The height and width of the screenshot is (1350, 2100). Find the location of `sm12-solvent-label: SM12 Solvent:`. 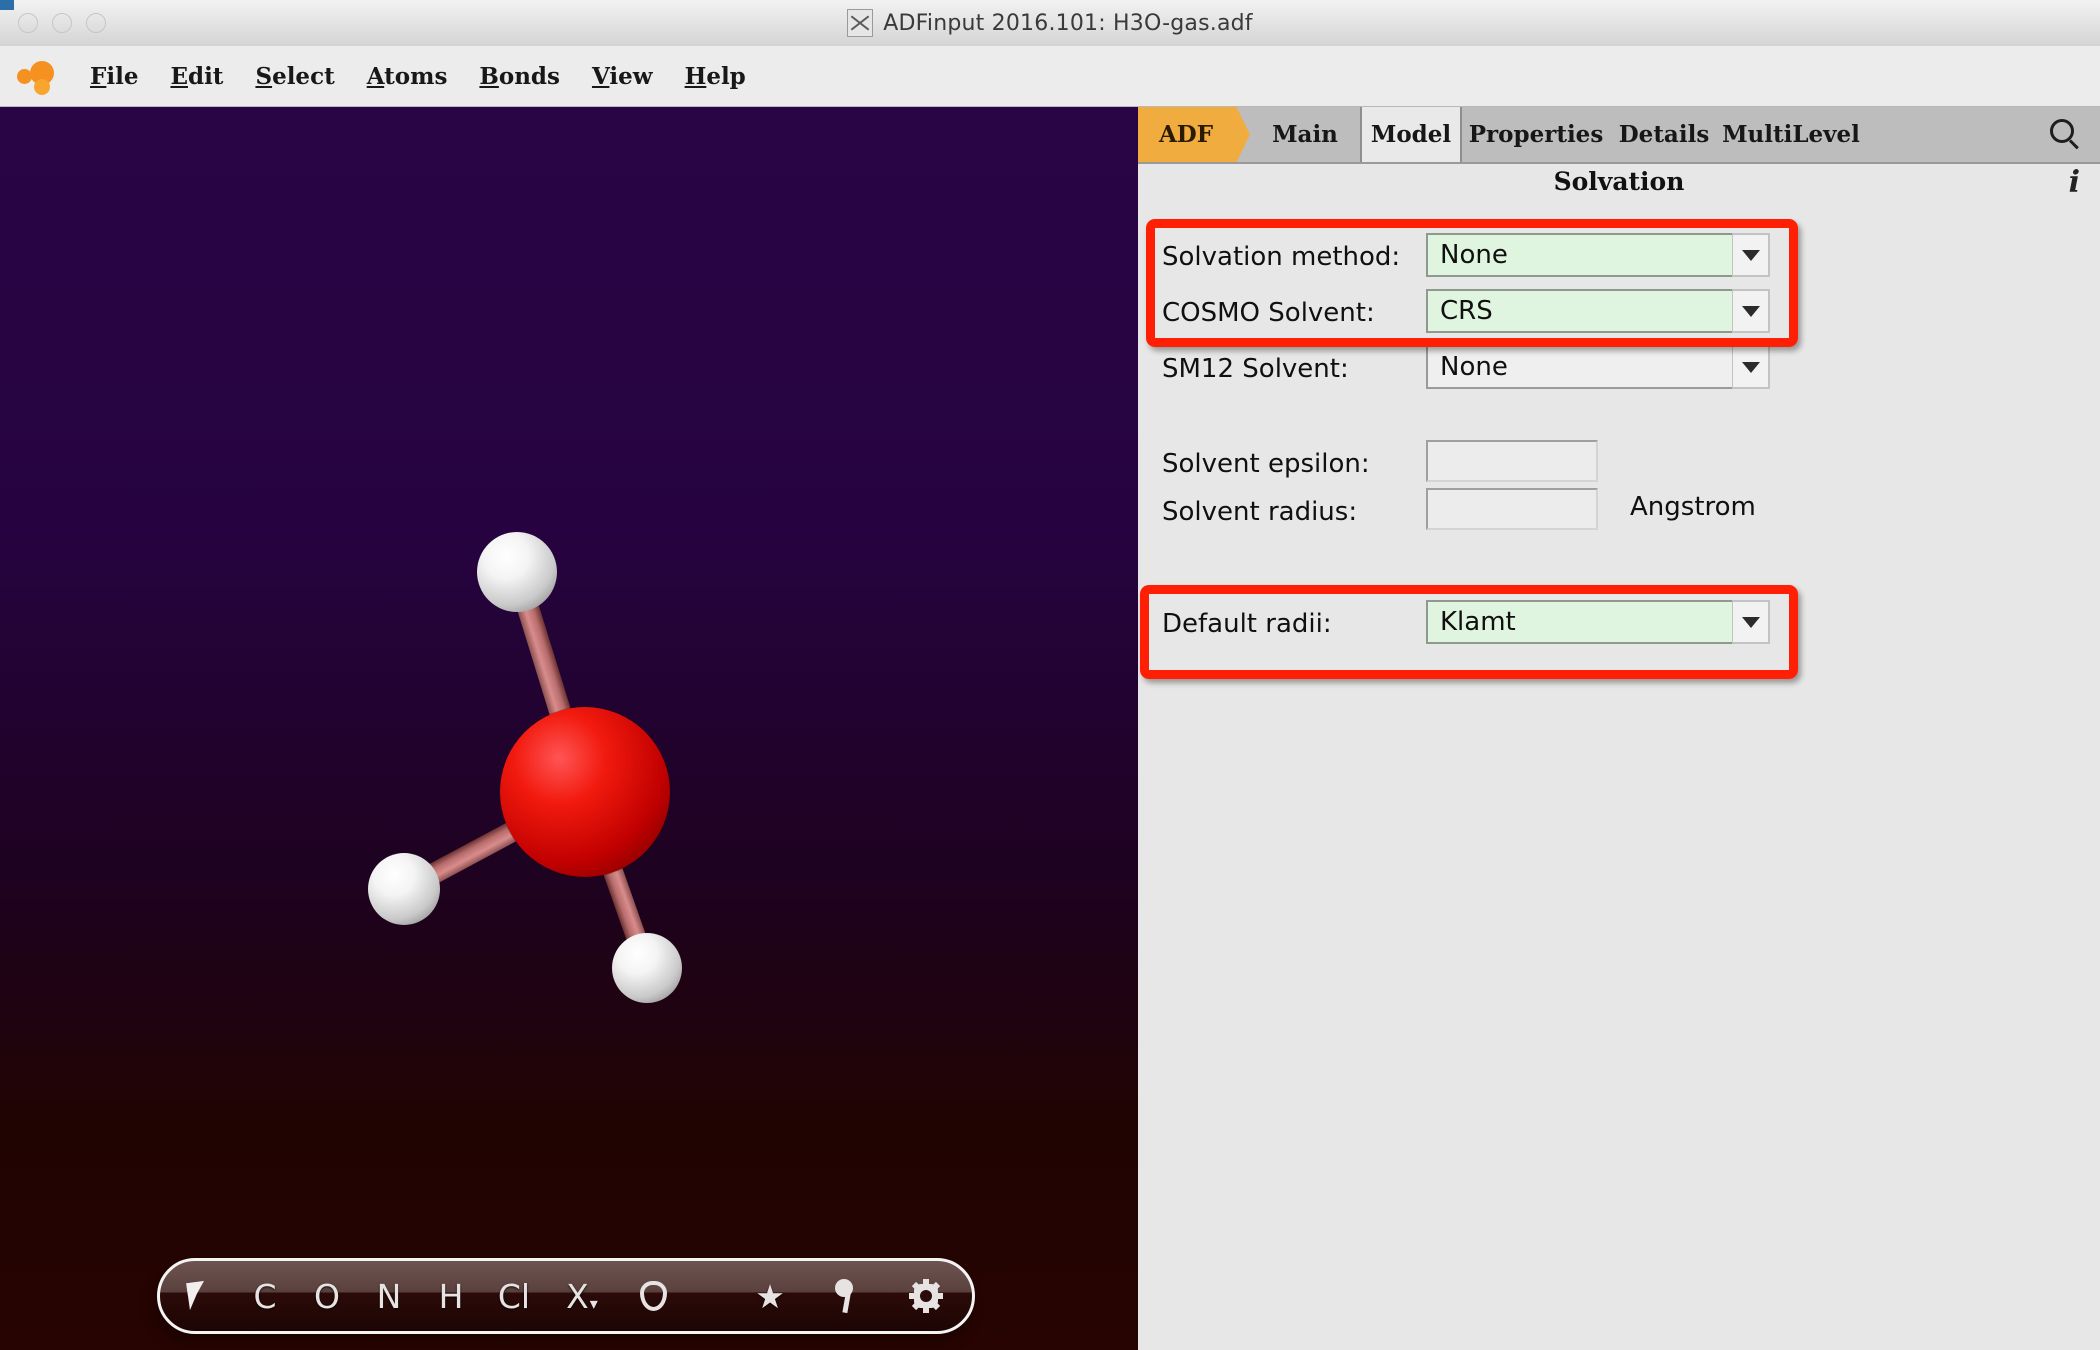

sm12-solvent-label: SM12 Solvent: is located at coordinates (1255, 369).